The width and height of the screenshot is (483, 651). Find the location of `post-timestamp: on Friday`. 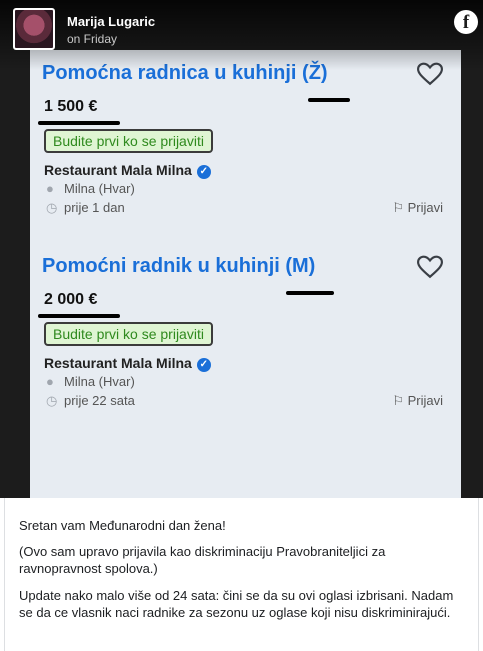

post-timestamp: on Friday is located at coordinates (92, 39).